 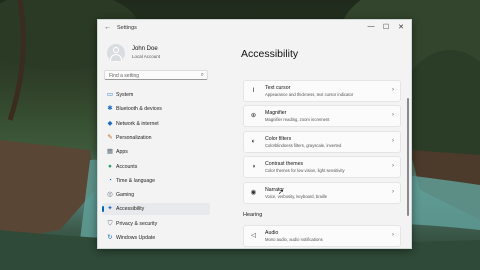 I want to click on speaker-icon: ◁, so click(x=253, y=235).